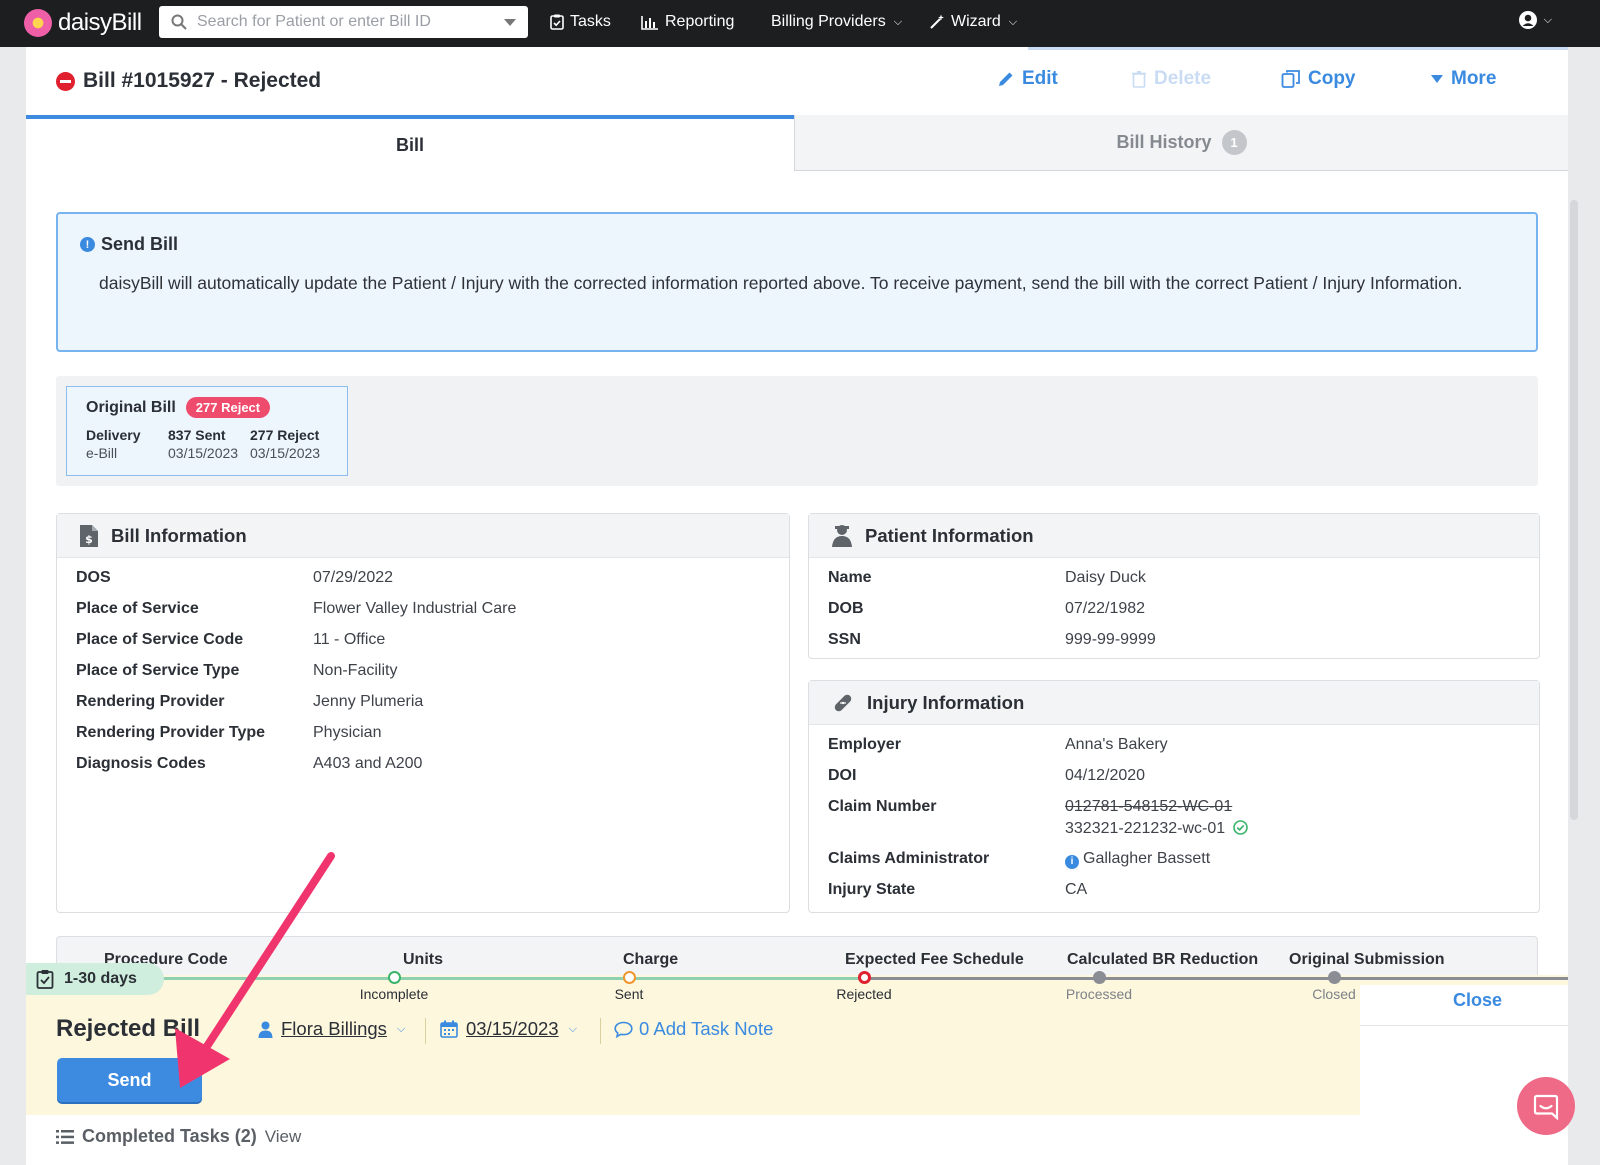 This screenshot has width=1600, height=1165. What do you see at coordinates (171, 732) in the screenshot?
I see `bill-info-label: Rendering Provider Type` at bounding box center [171, 732].